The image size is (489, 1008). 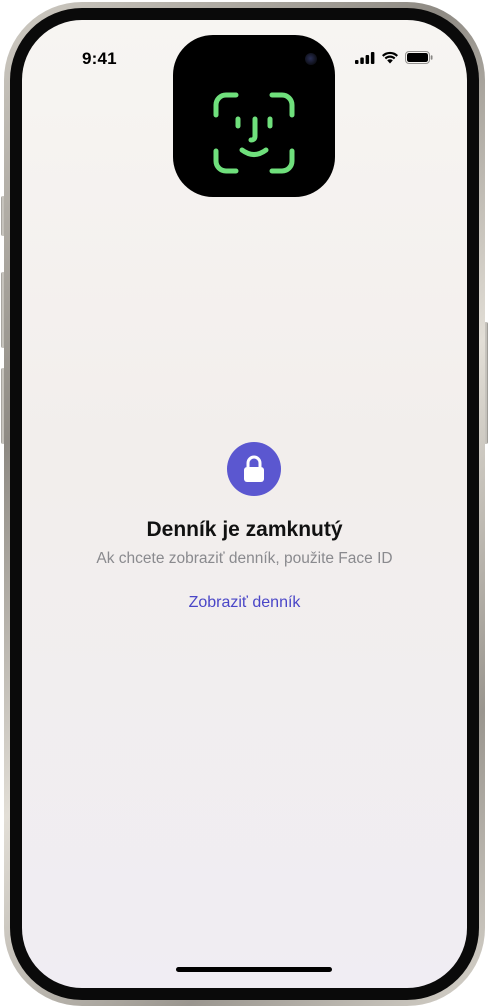 I want to click on face-id-icon, so click(x=254, y=133).